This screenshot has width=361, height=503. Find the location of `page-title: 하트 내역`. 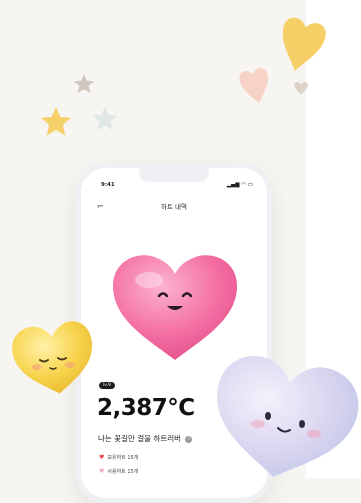

page-title: 하트 내역 is located at coordinates (174, 207).